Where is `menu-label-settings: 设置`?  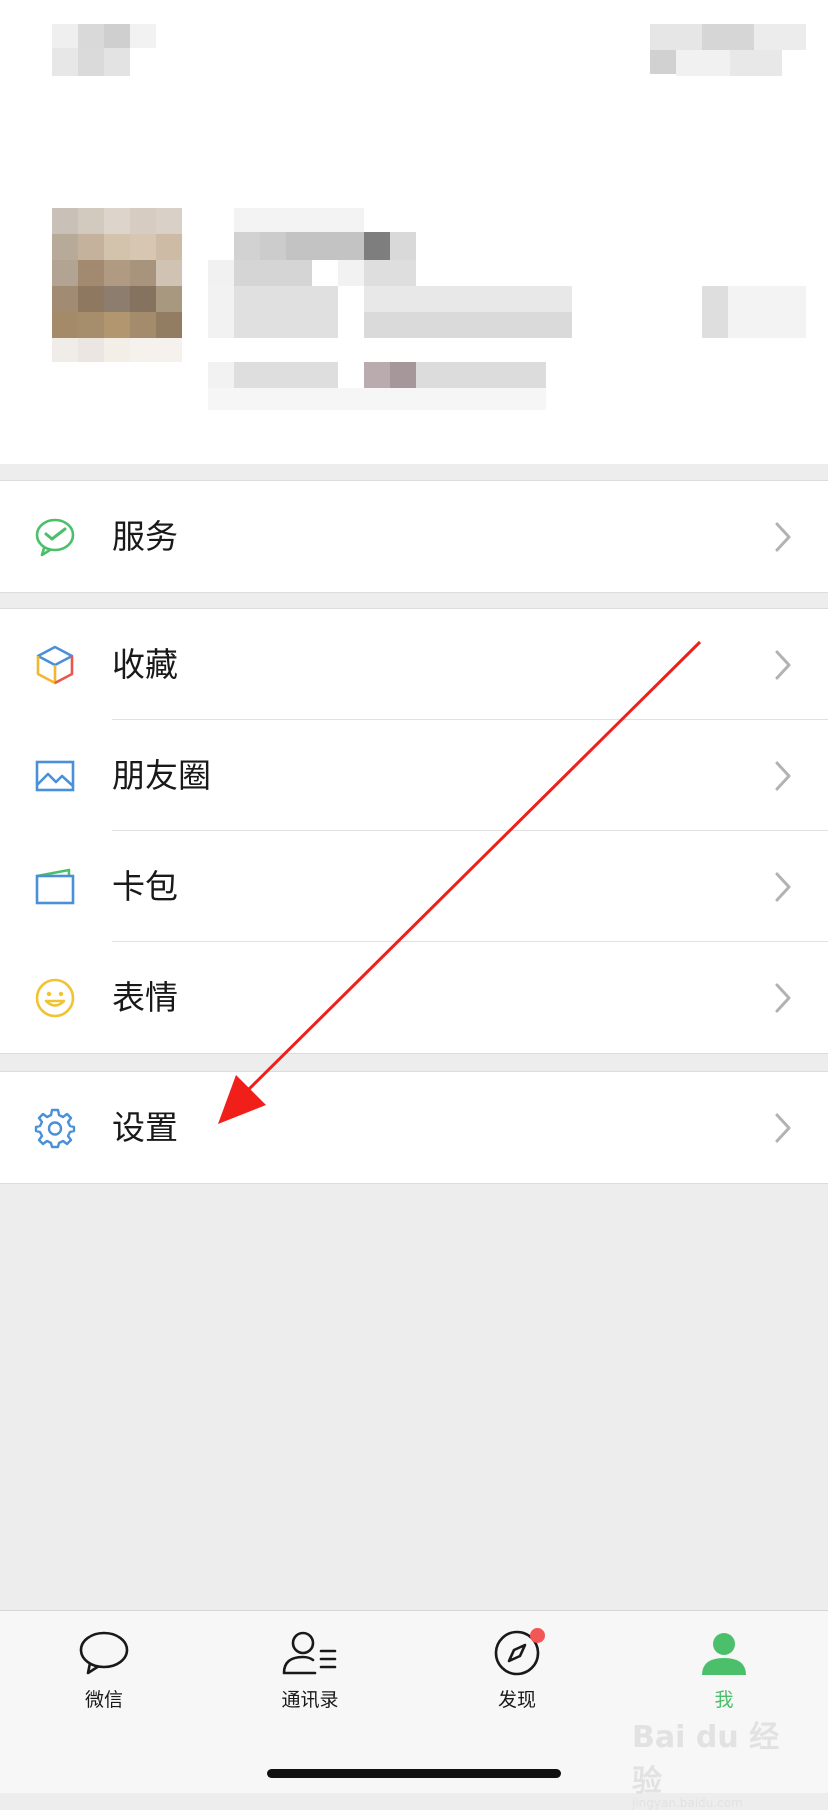
menu-label-settings: 设置 is located at coordinates (145, 1127).